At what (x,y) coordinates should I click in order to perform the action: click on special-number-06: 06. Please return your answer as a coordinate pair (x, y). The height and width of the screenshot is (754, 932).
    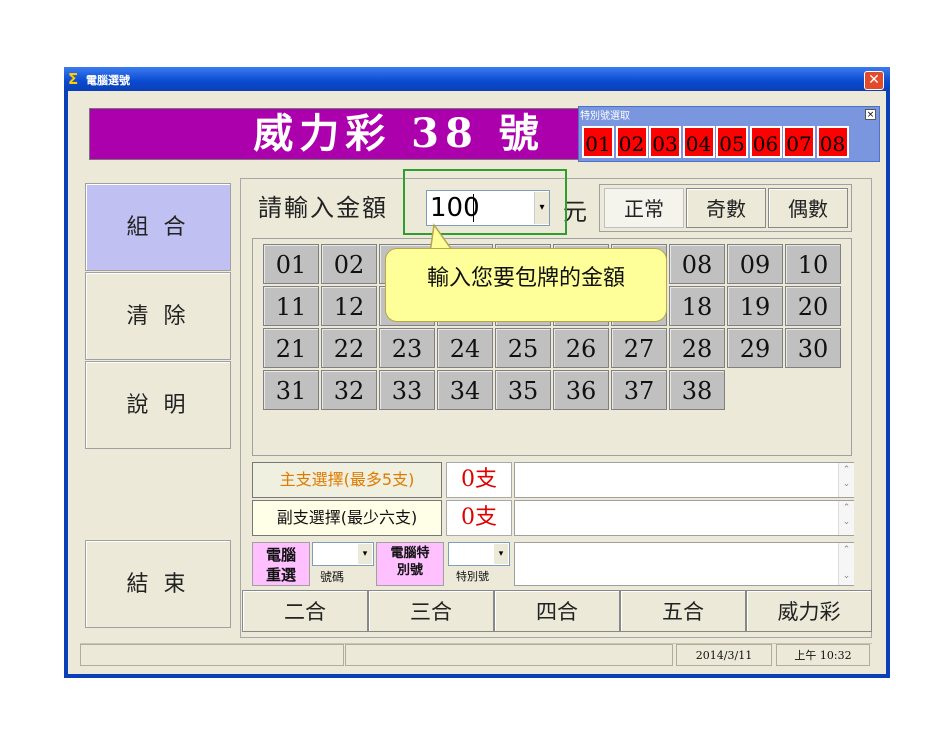
    Looking at the image, I should click on (765, 142).